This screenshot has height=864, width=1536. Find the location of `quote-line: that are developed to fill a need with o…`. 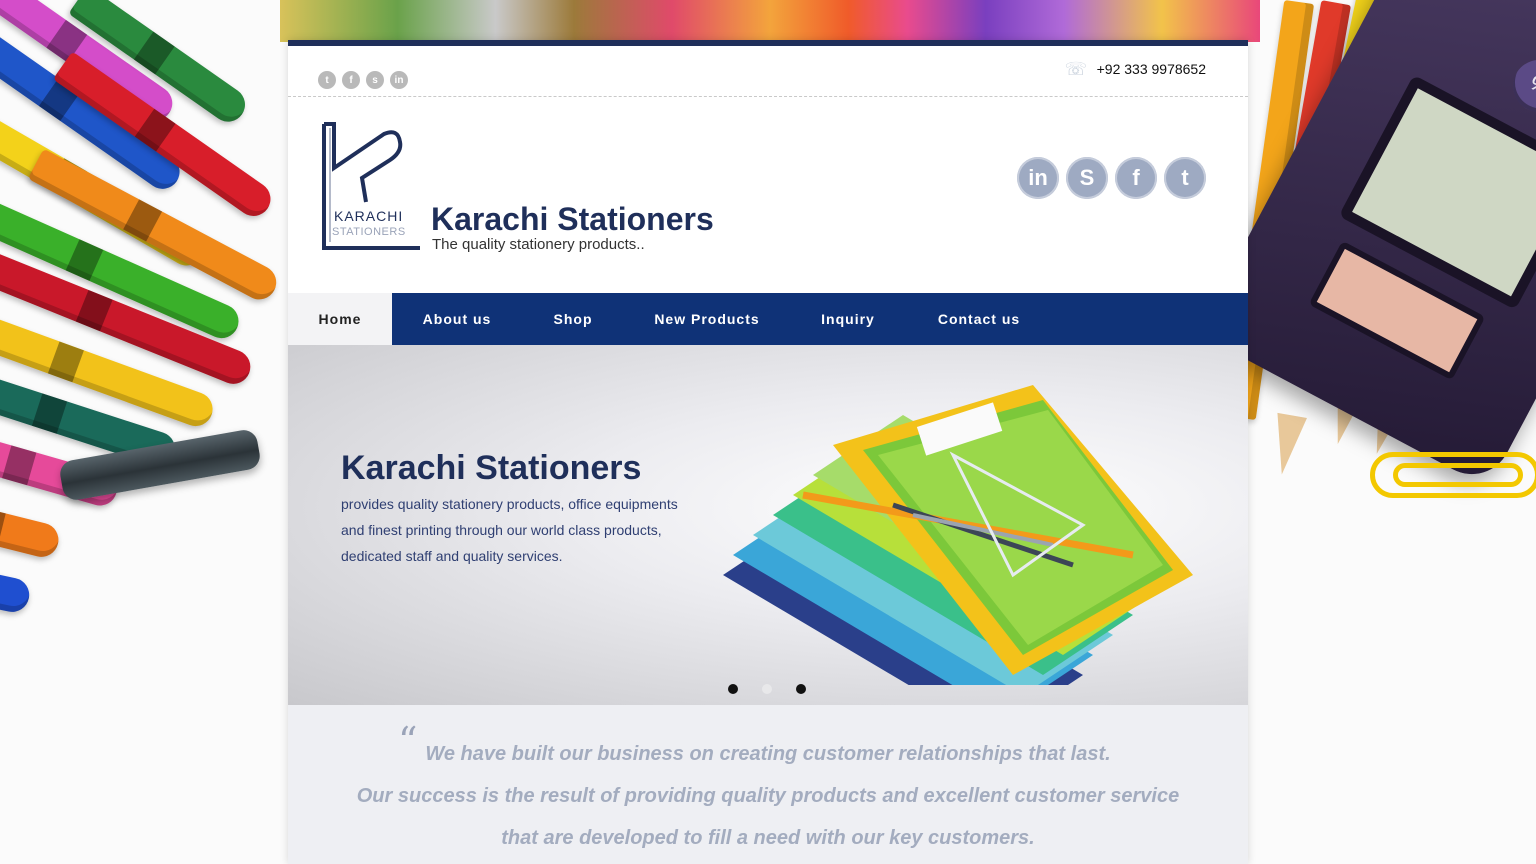

quote-line: that are developed to fill a need with o… is located at coordinates (768, 838).